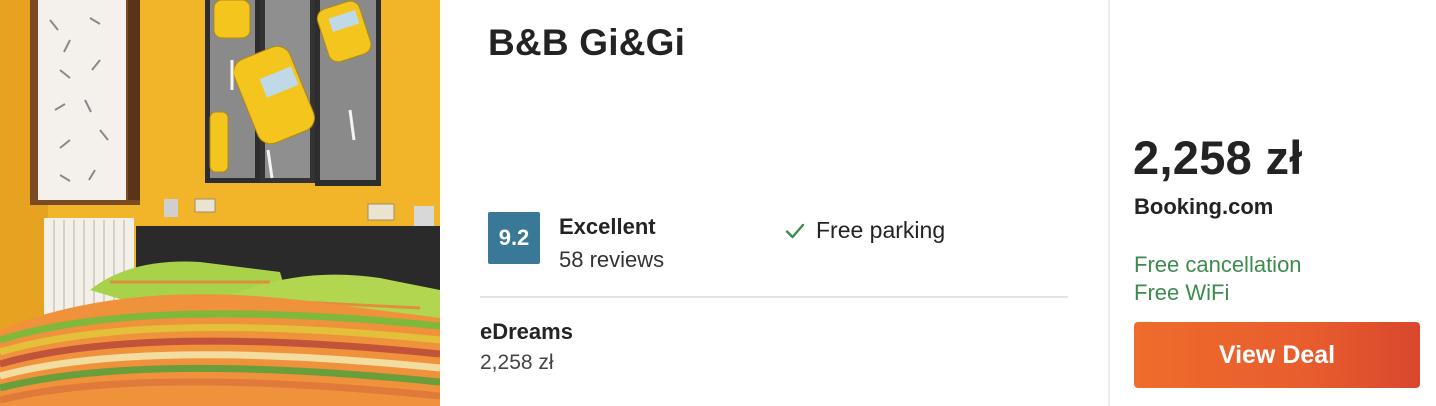  I want to click on rating-label: Excellent, so click(607, 226).